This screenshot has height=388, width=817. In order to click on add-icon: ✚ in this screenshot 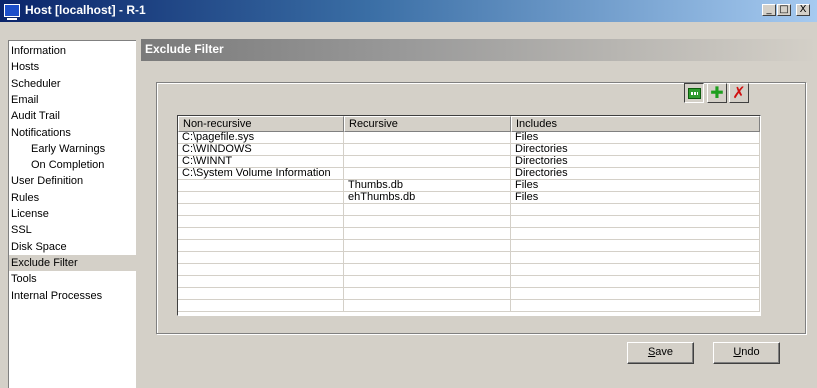, I will do `click(717, 92)`.